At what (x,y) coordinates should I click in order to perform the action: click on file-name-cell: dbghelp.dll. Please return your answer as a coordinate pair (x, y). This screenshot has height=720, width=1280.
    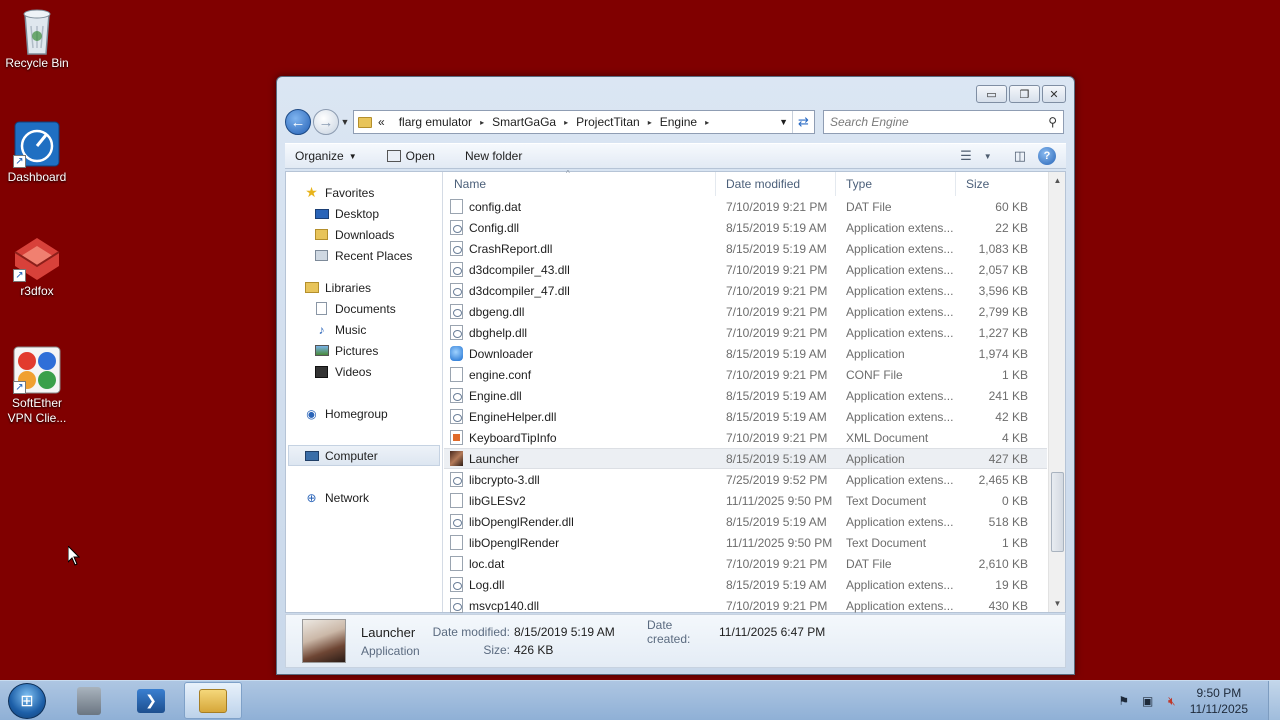
    Looking at the image, I should click on (580, 332).